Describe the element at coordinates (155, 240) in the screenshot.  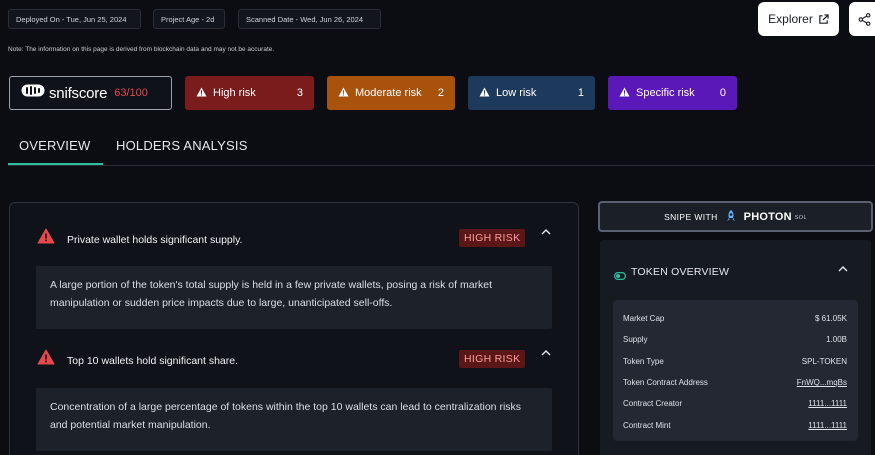
I see `issue-title: Private wallet holds significant supply.` at that location.